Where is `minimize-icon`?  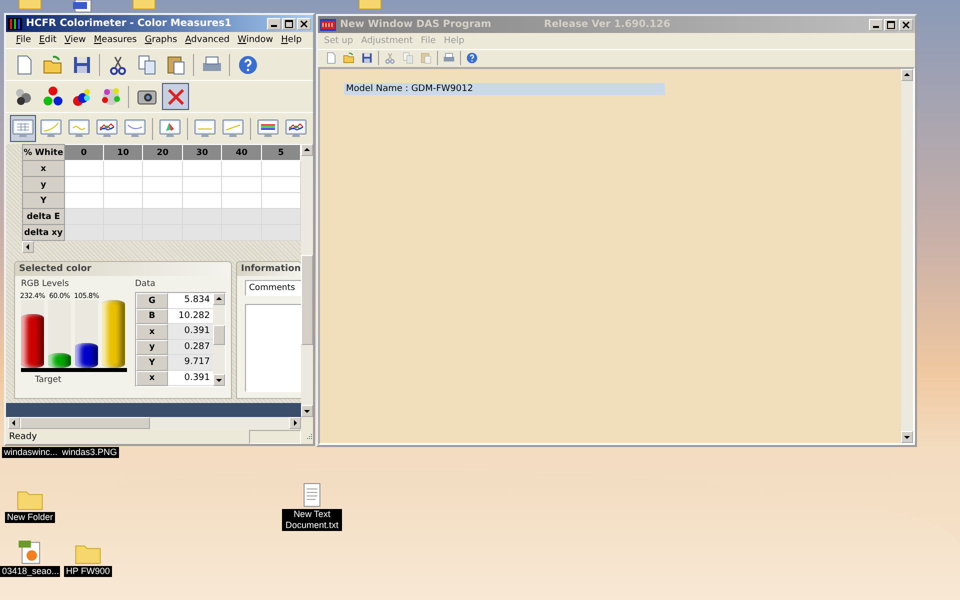 minimize-icon is located at coordinates (876, 27).